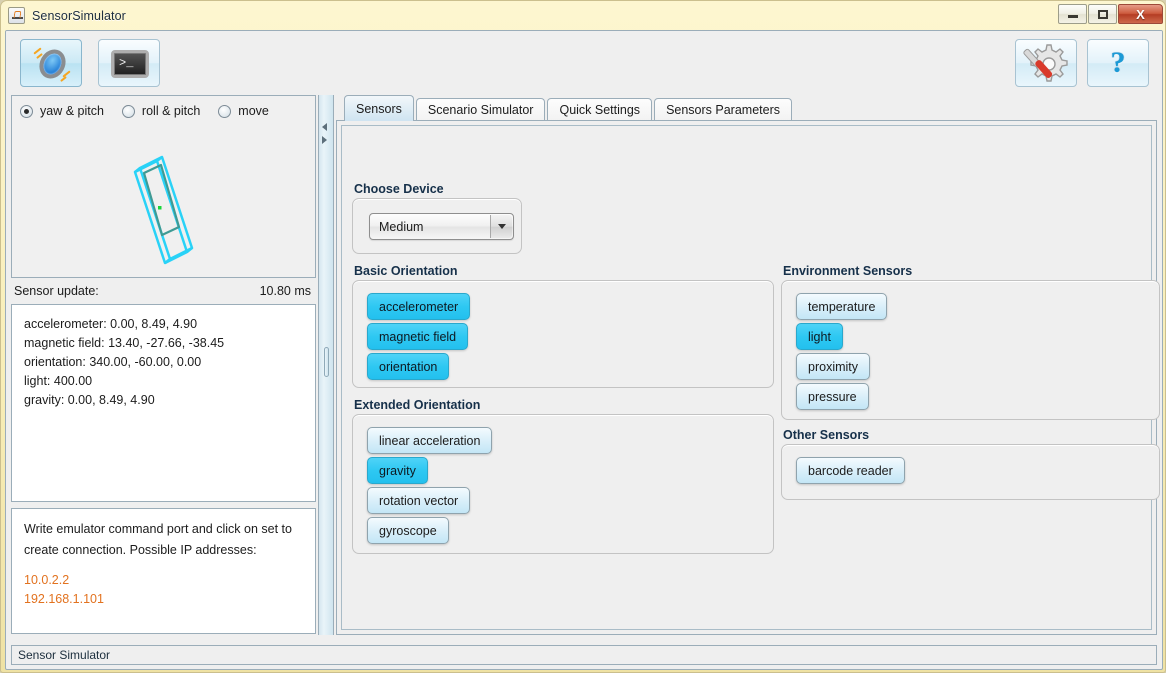 The height and width of the screenshot is (673, 1166). Describe the element at coordinates (164, 201) in the screenshot. I see `phone-wireframe` at that location.